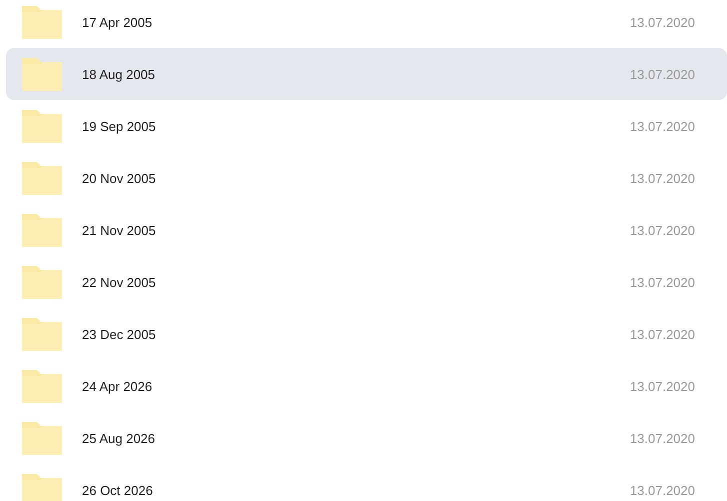  Describe the element at coordinates (366, 24) in the screenshot. I see `folder-row: 17 Apr 2005 13.07.2020` at that location.